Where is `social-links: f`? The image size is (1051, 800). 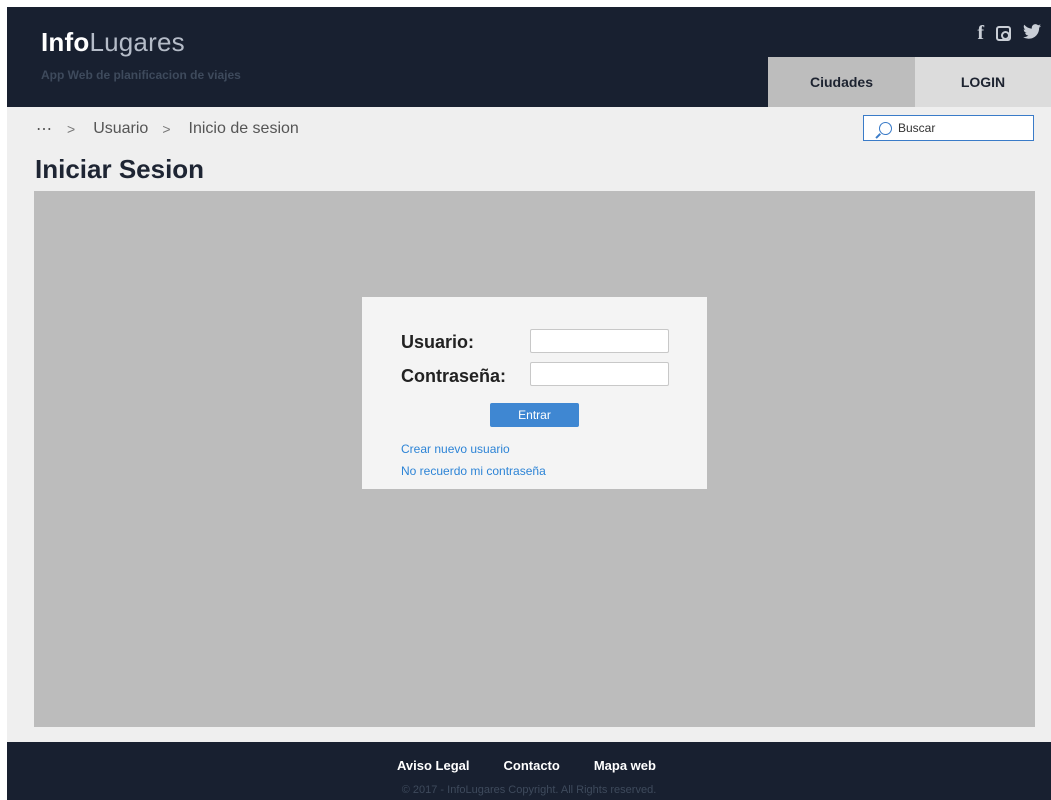
social-links: f is located at coordinates (1009, 33).